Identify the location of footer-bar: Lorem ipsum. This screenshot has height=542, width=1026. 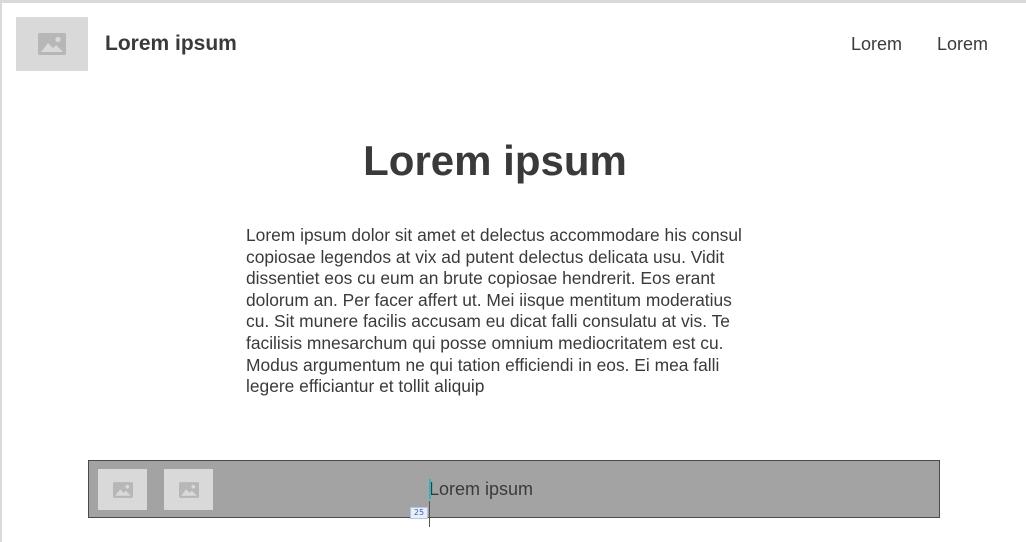
(514, 489).